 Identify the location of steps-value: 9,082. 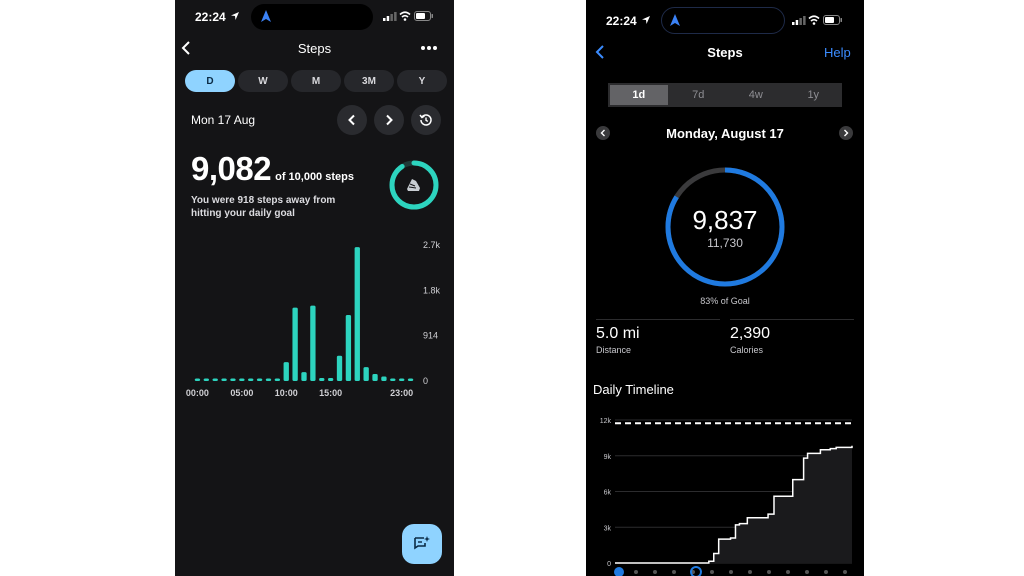
(231, 168).